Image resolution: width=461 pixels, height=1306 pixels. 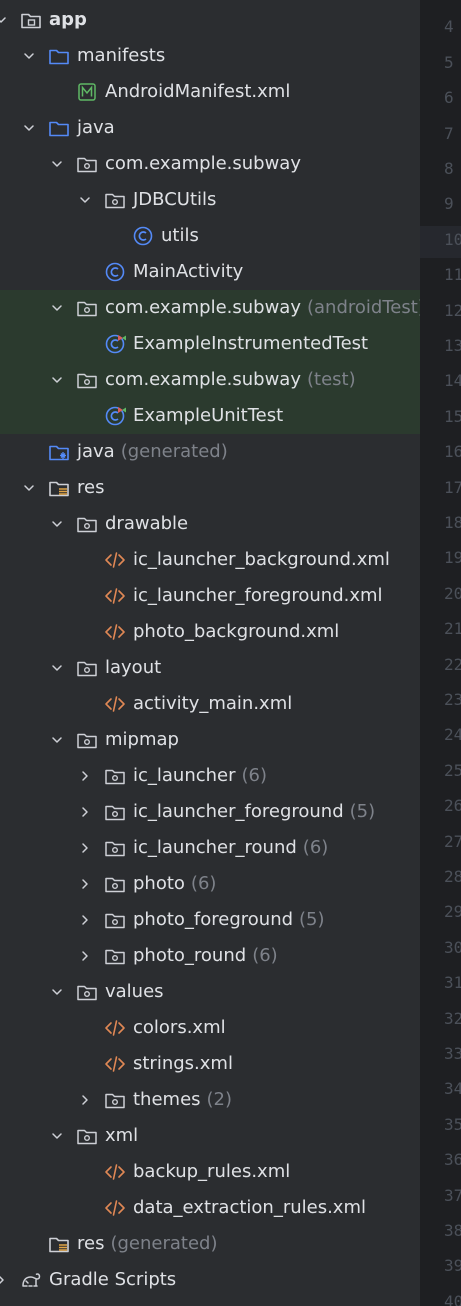 What do you see at coordinates (452, 452) in the screenshot?
I see `line-number: 16` at bounding box center [452, 452].